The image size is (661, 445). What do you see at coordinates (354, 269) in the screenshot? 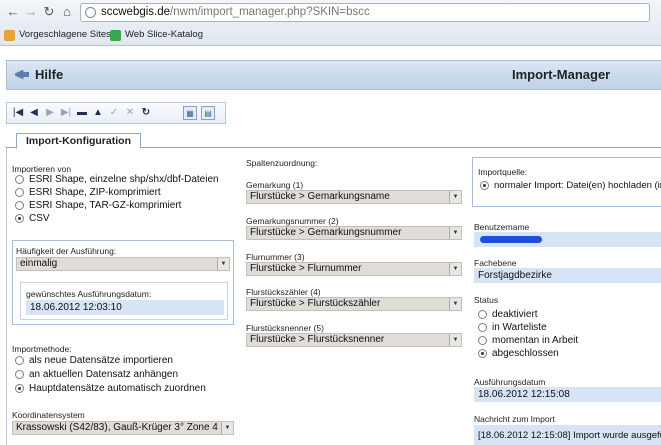
I see `mapping-select: Flurstücke > Flurnummer ▼` at bounding box center [354, 269].